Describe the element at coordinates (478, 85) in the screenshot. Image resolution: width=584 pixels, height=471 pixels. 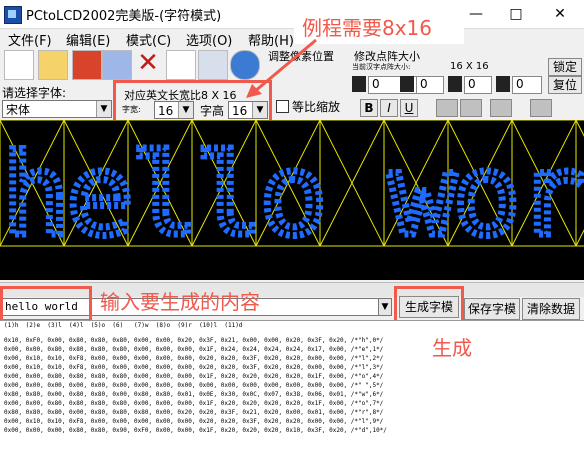
I see `spin-width: 0` at that location.